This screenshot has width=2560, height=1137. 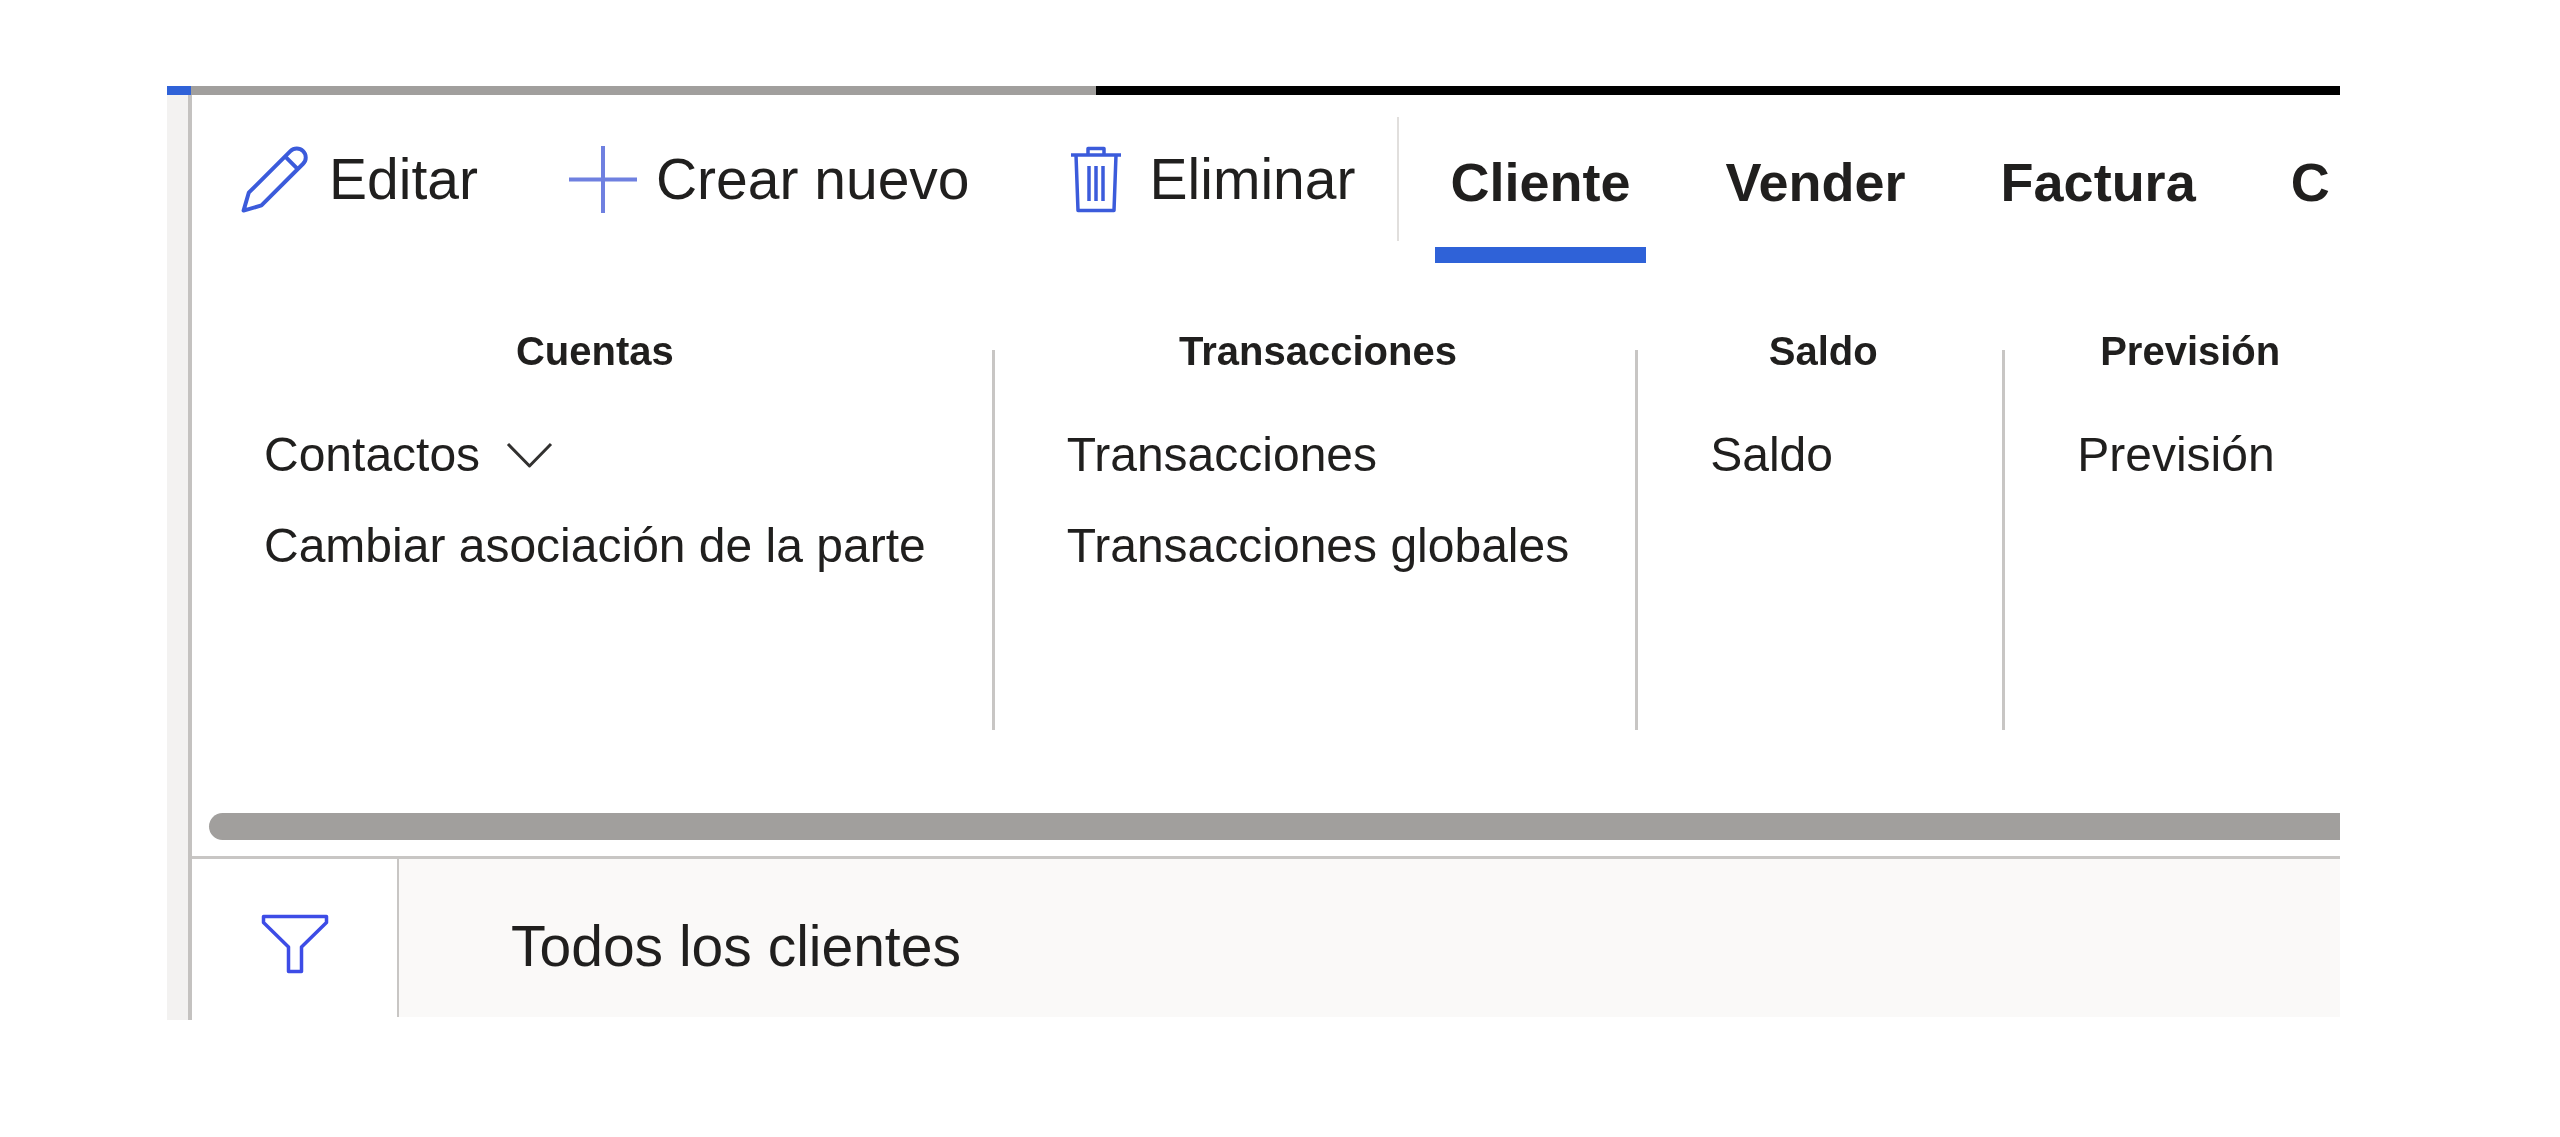 I want to click on filter-icon, so click(x=294, y=943).